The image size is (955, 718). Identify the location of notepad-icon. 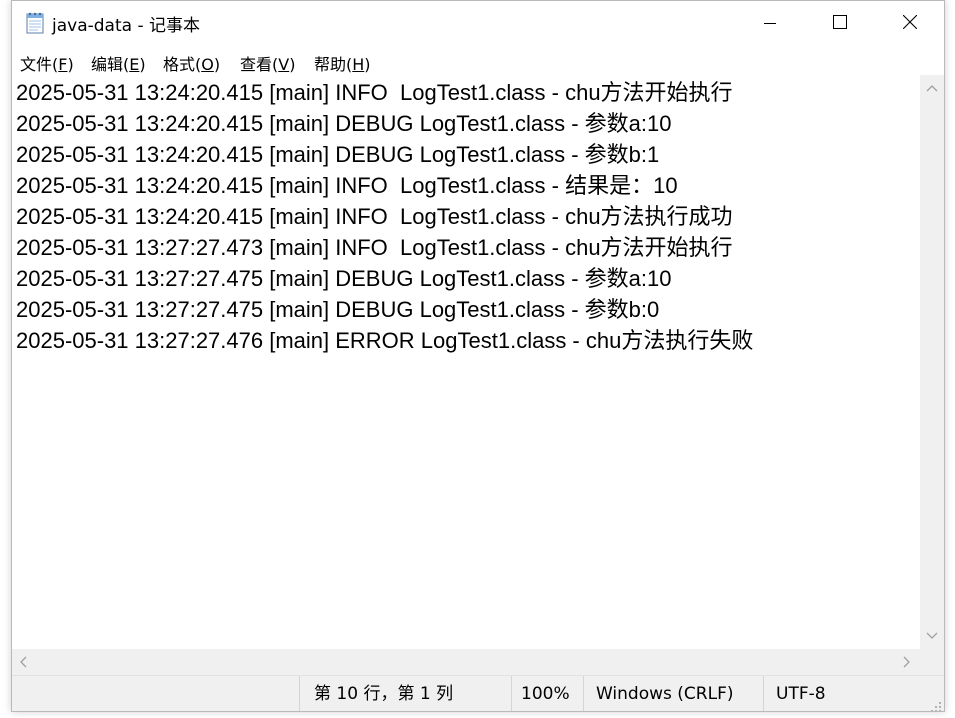
(35, 23).